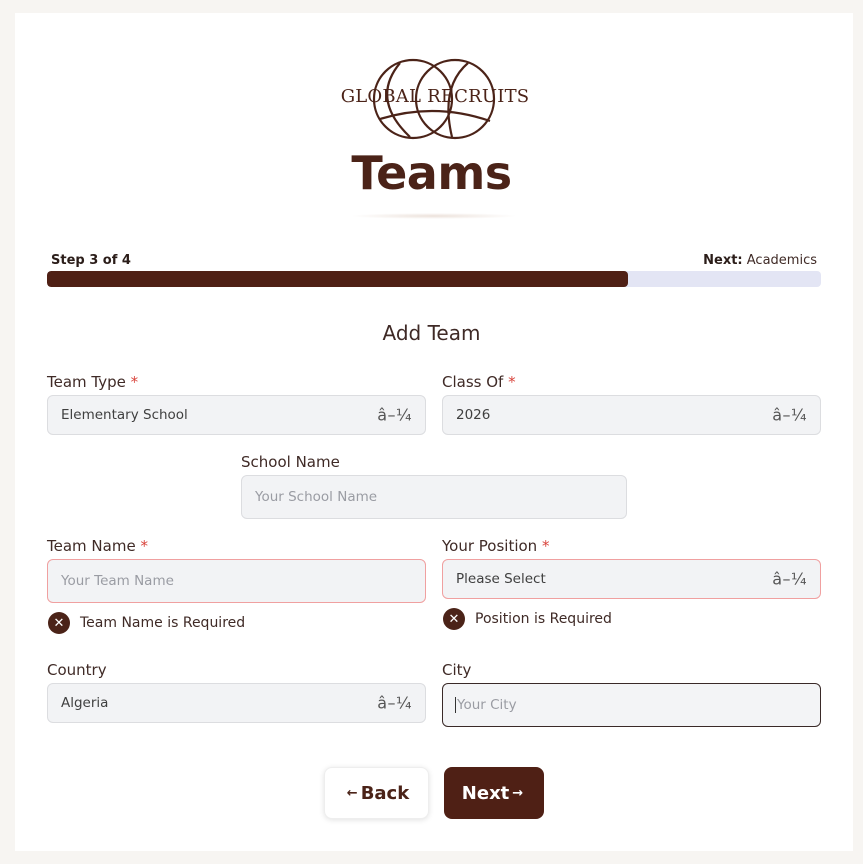 Image resolution: width=863 pixels, height=864 pixels. I want to click on team-type-select: Elementary School â–¼, so click(236, 415).